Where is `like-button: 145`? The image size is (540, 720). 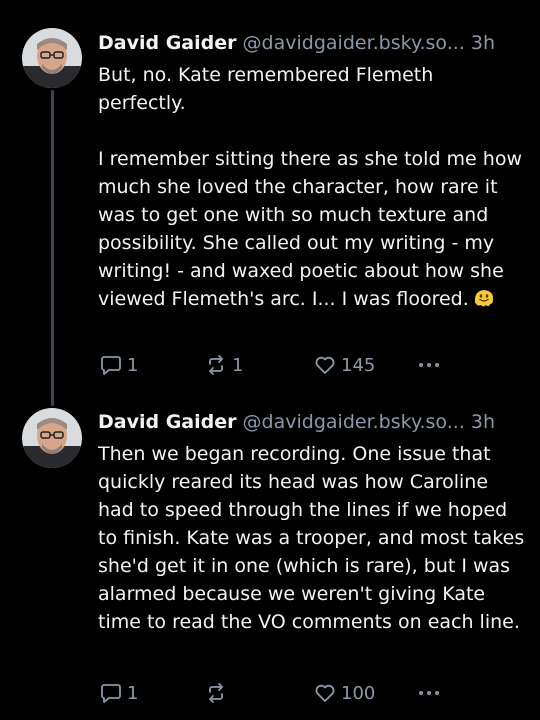
like-button: 145 is located at coordinates (344, 365).